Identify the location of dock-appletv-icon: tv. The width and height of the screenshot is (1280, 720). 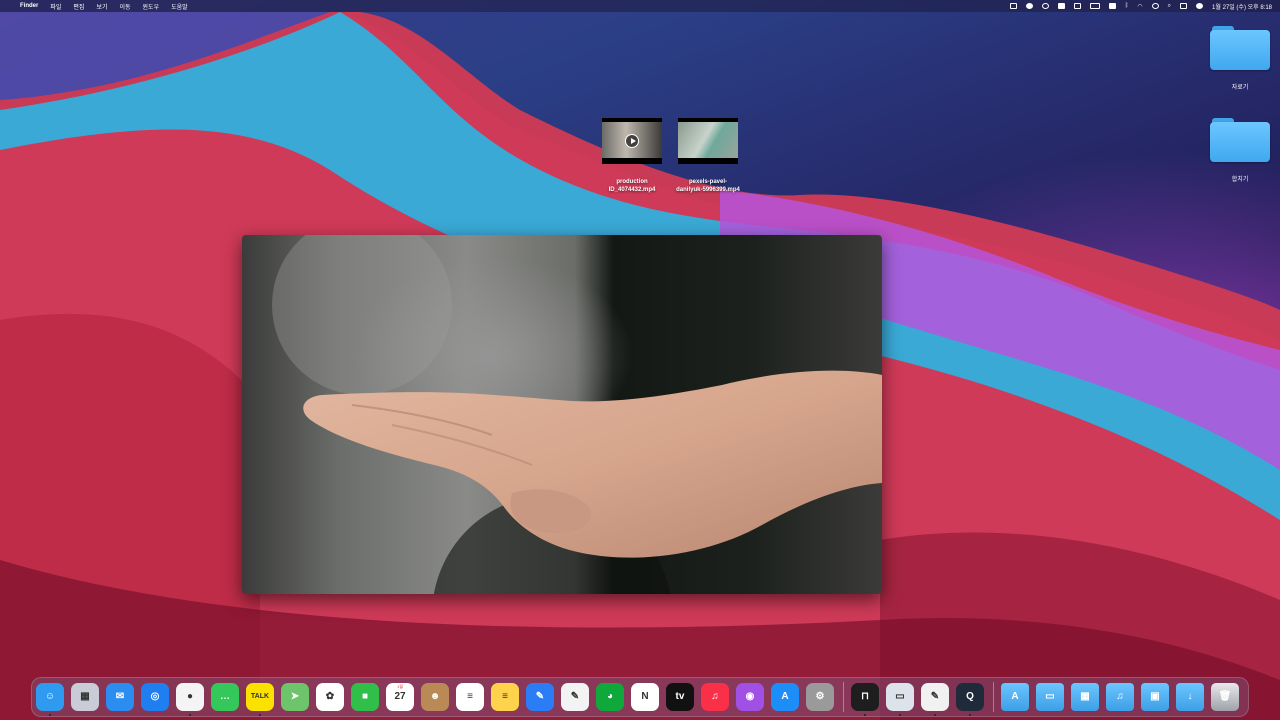
(680, 697).